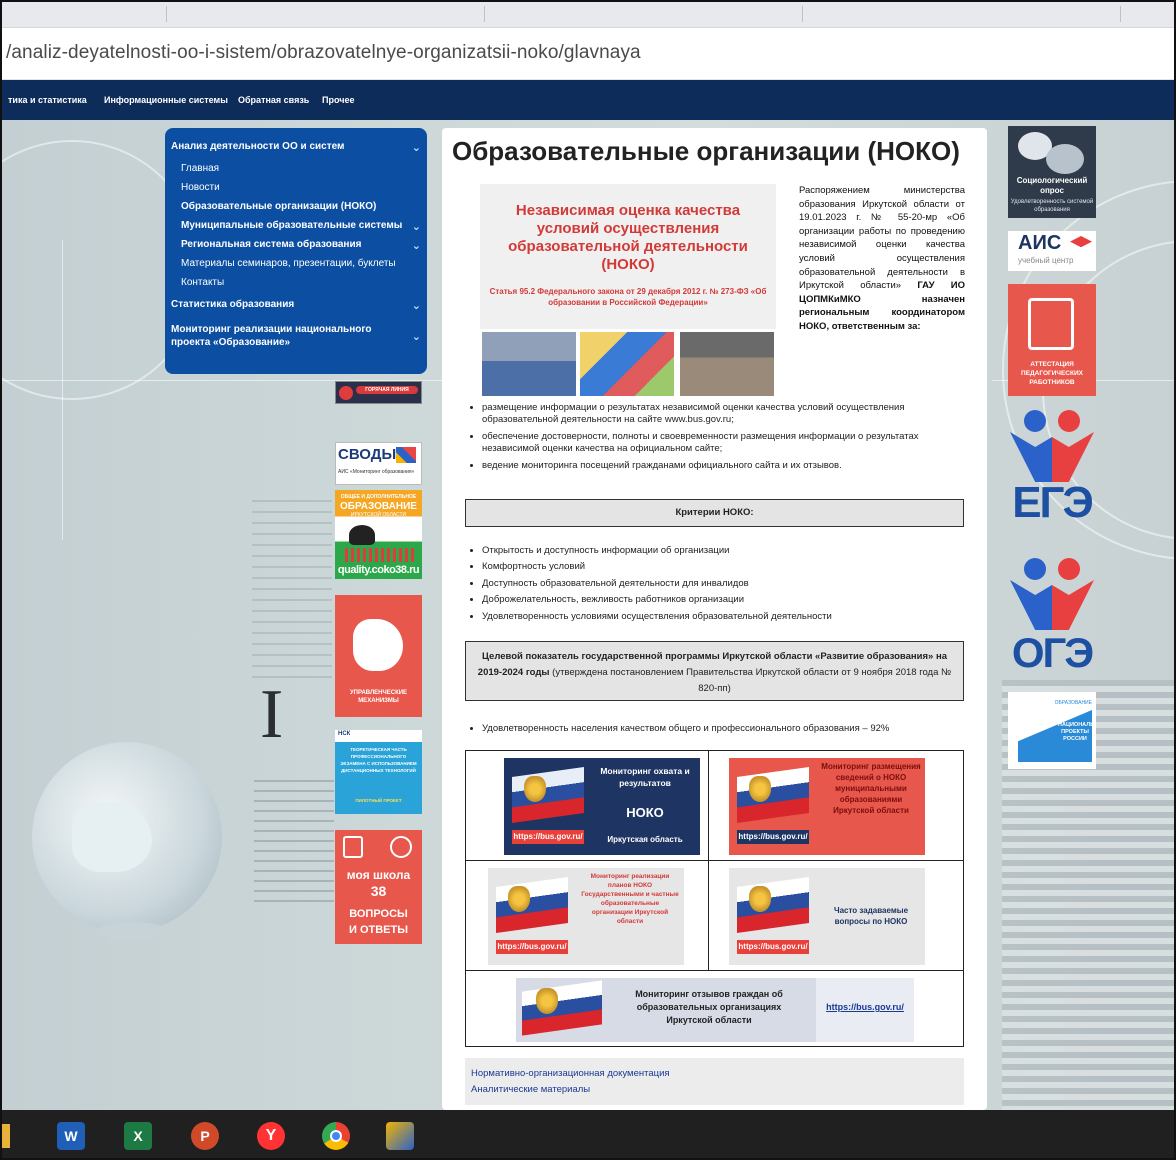  What do you see at coordinates (296, 225) in the screenshot?
I see `sidebar-item-municipal: Муниципальные образовательные системы ⌄` at bounding box center [296, 225].